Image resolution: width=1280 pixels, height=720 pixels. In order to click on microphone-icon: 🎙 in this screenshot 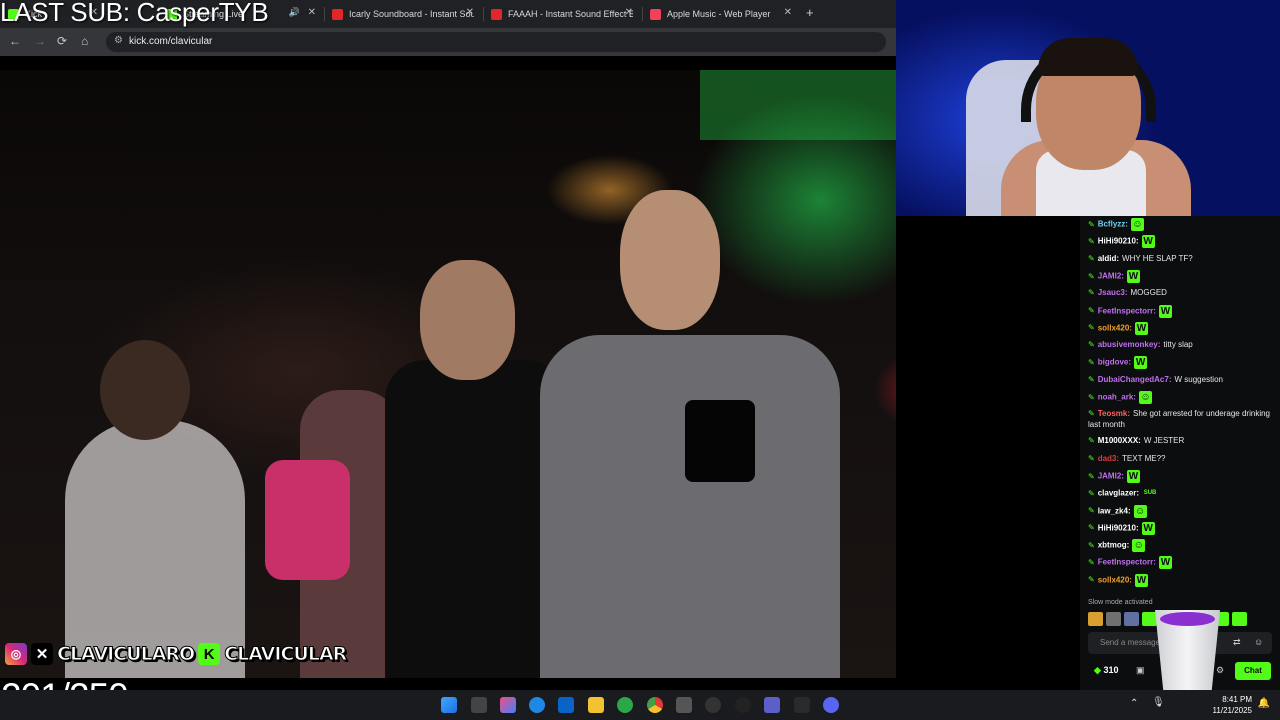, I will do `click(1158, 702)`.